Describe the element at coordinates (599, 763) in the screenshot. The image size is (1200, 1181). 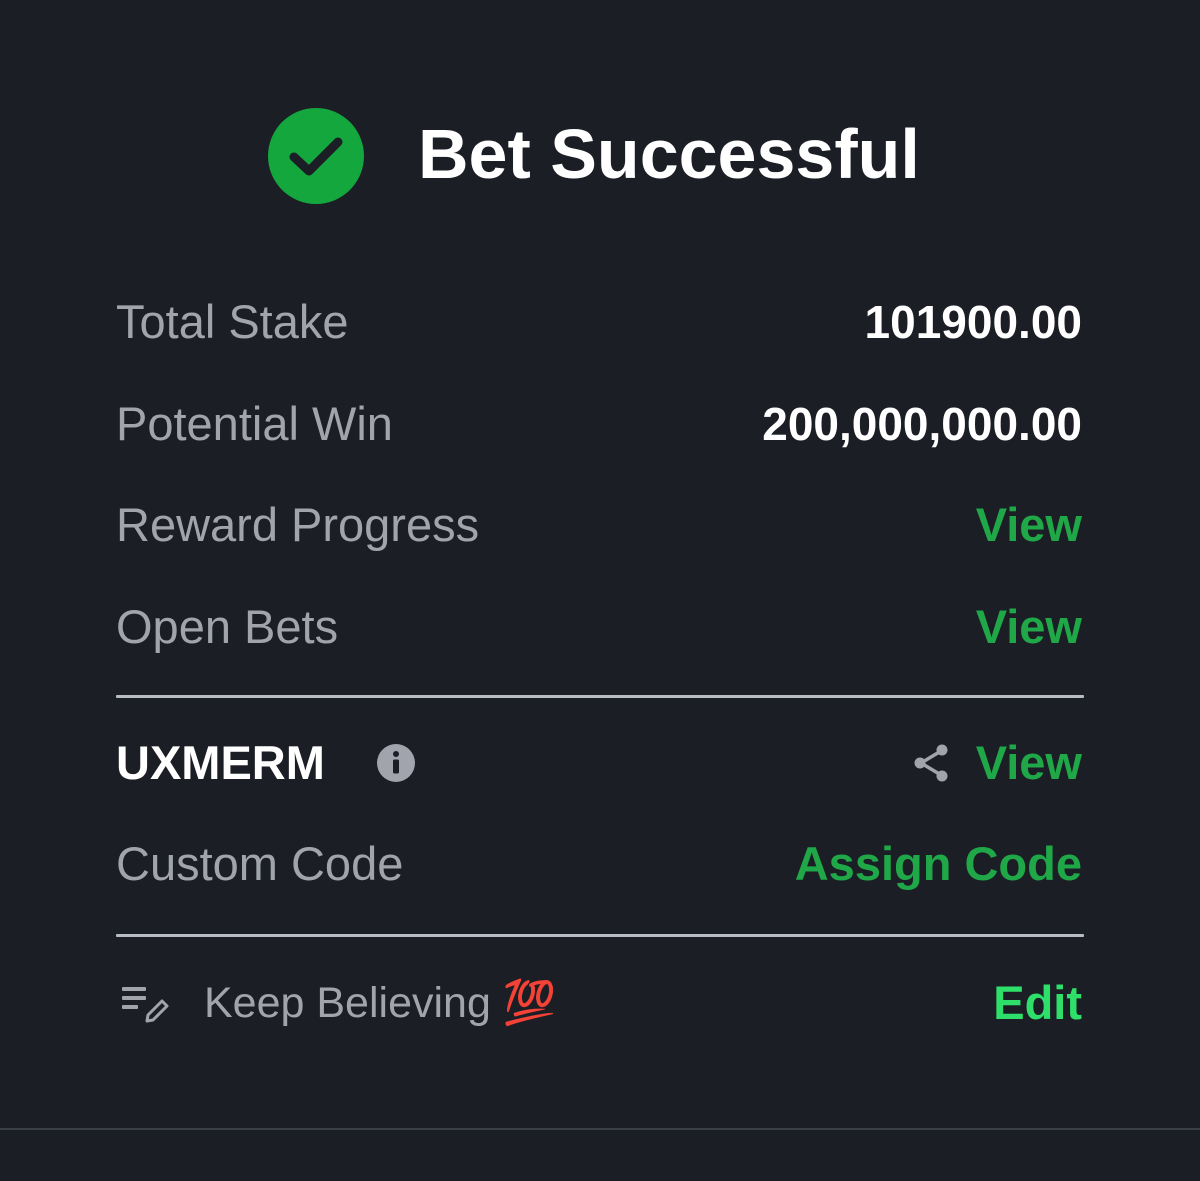
I see `booking-code-row: UXMERM View` at that location.